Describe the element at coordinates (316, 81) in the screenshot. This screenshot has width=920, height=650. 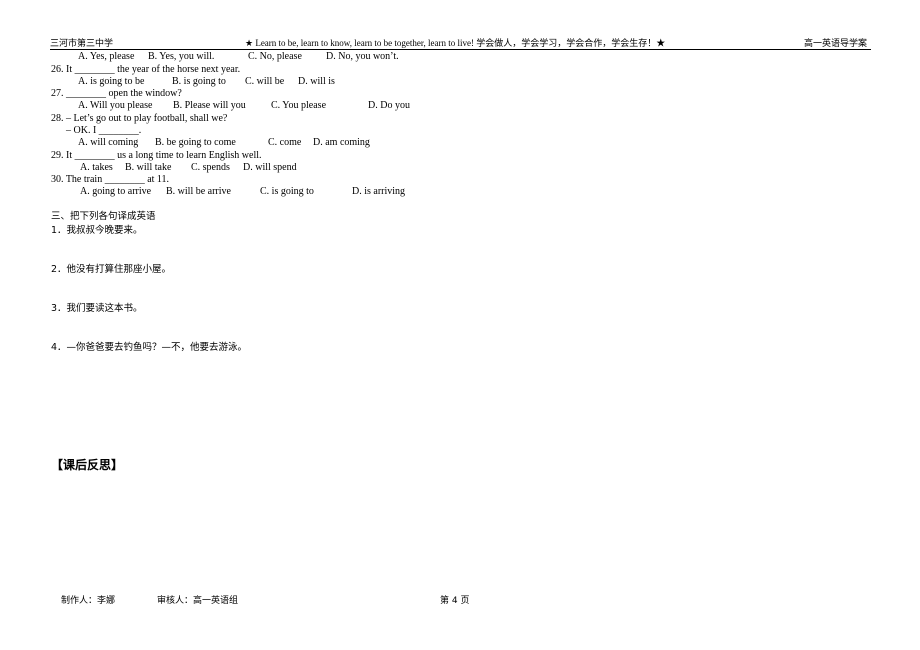
I see `option: D. will is` at that location.